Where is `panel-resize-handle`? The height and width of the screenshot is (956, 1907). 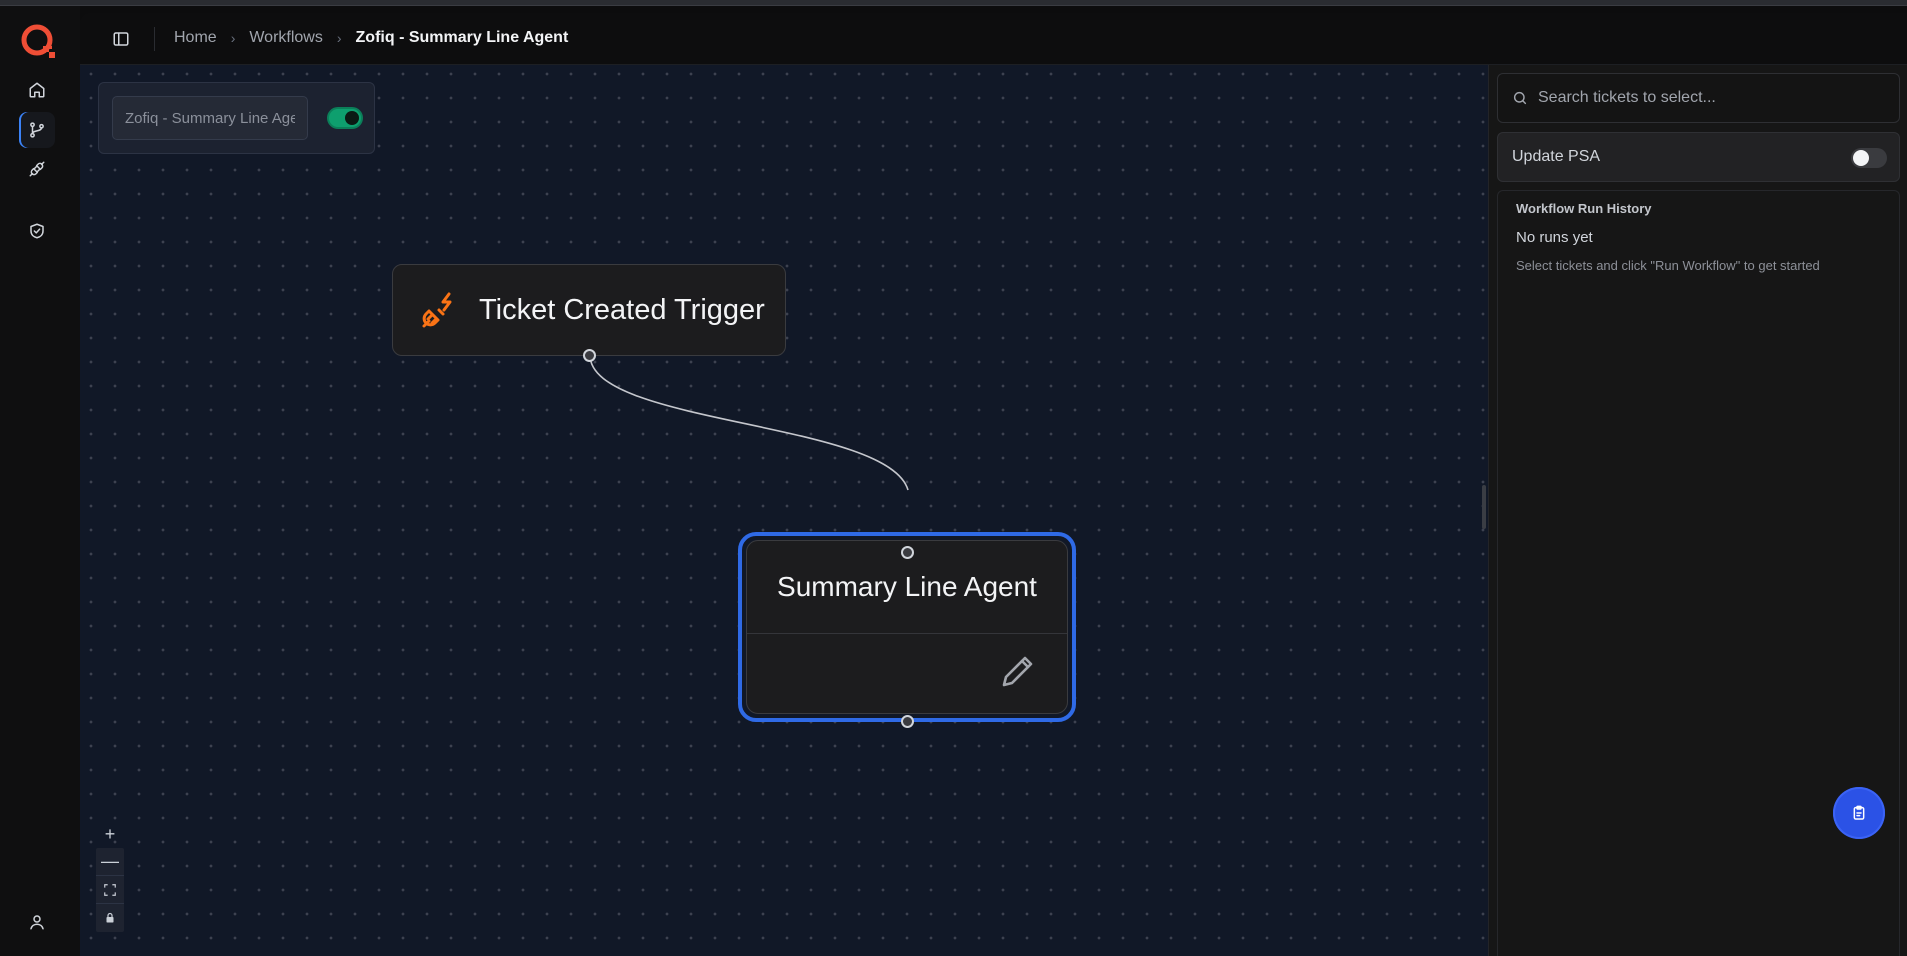
panel-resize-handle is located at coordinates (1484, 507).